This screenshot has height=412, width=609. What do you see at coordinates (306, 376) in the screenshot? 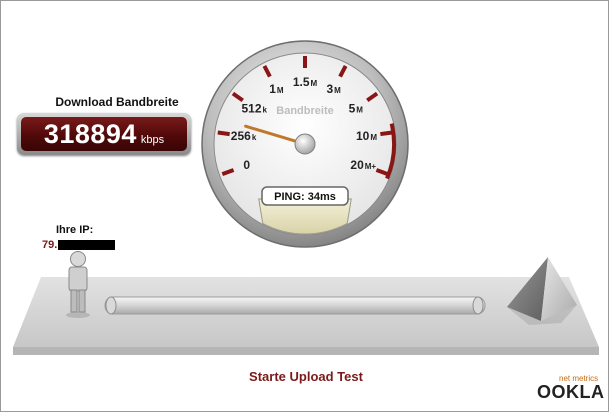
I see `start-upload-test-button: Starte Upload Test` at bounding box center [306, 376].